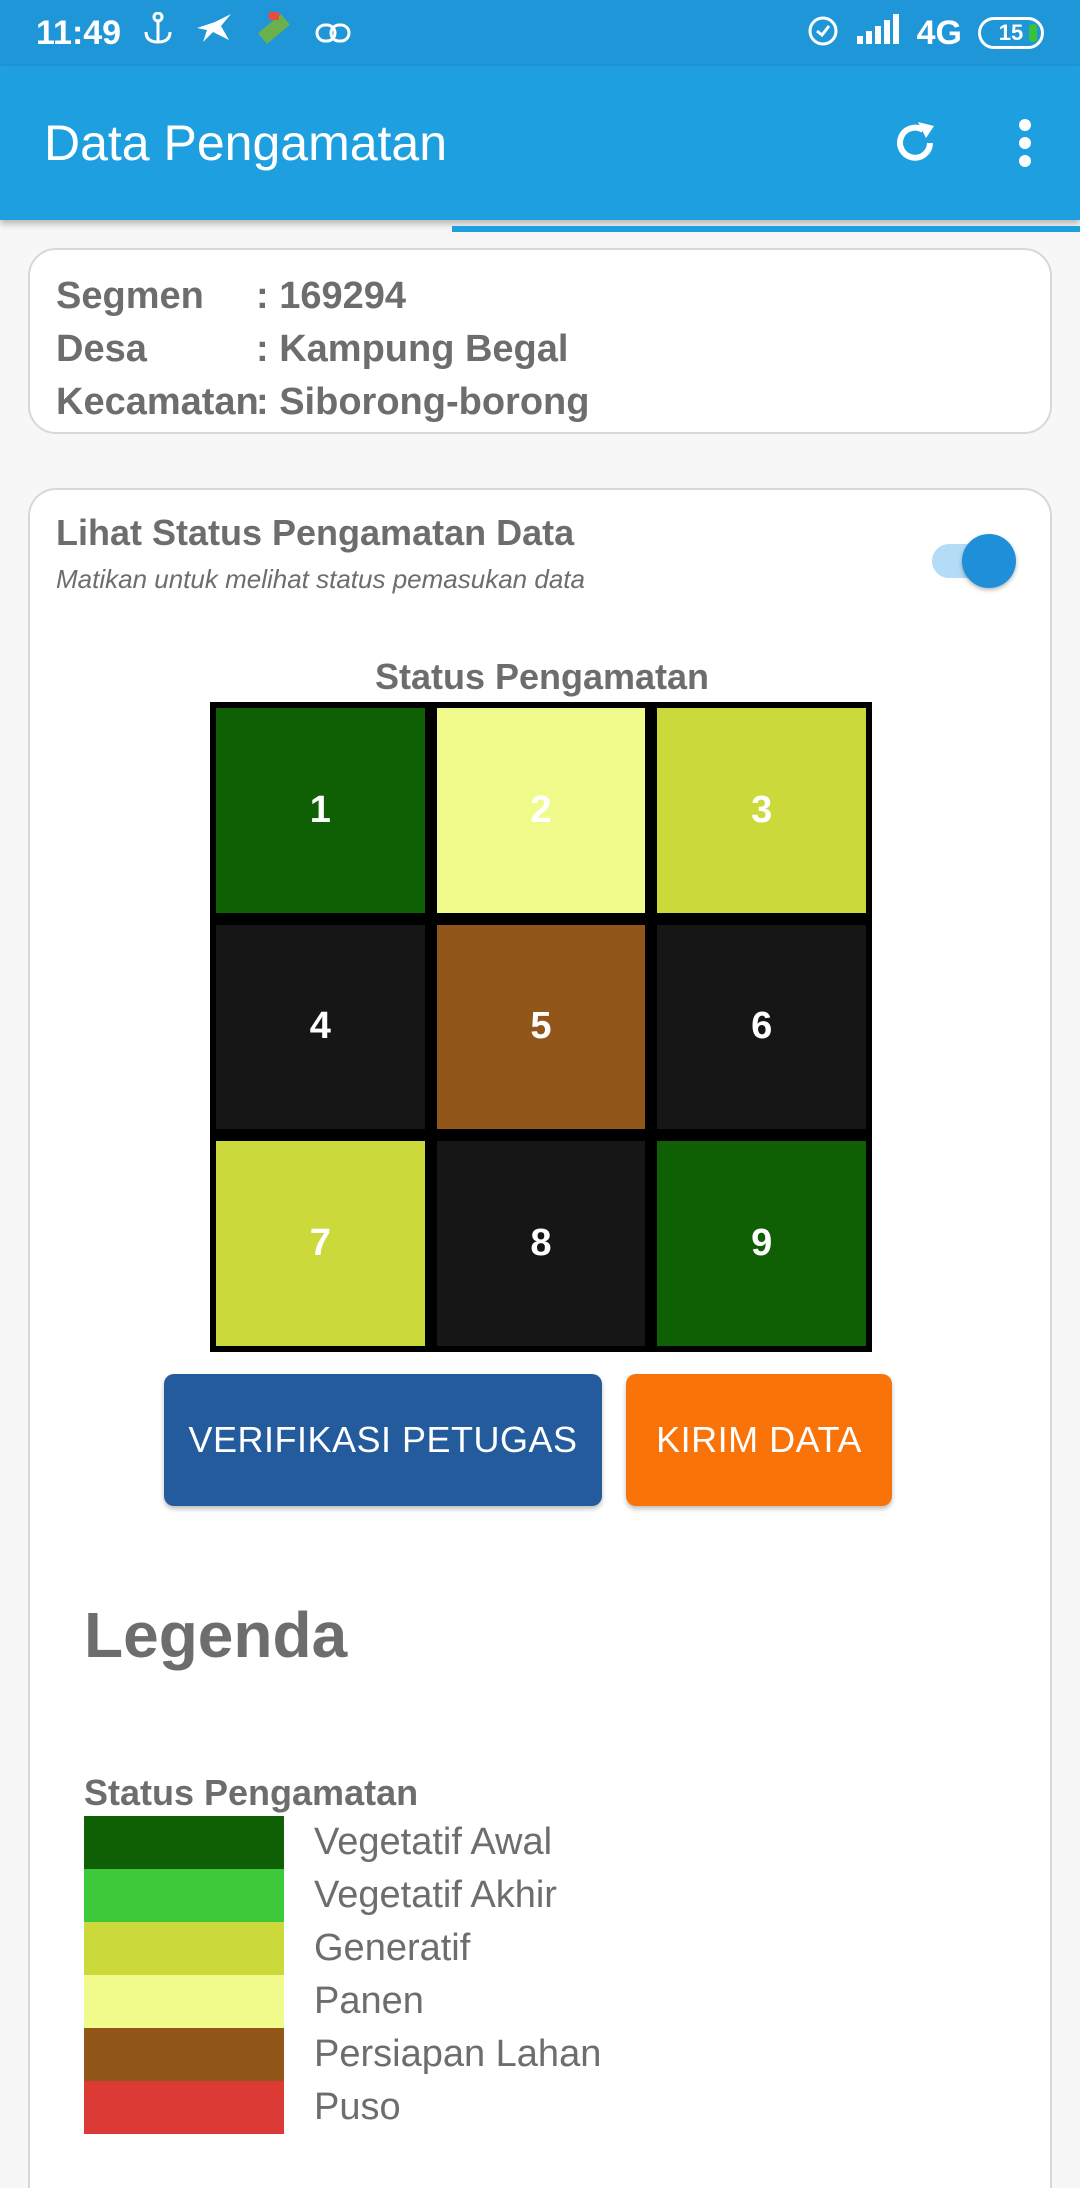 The image size is (1080, 2188). What do you see at coordinates (214, 33) in the screenshot?
I see `bird-icon` at bounding box center [214, 33].